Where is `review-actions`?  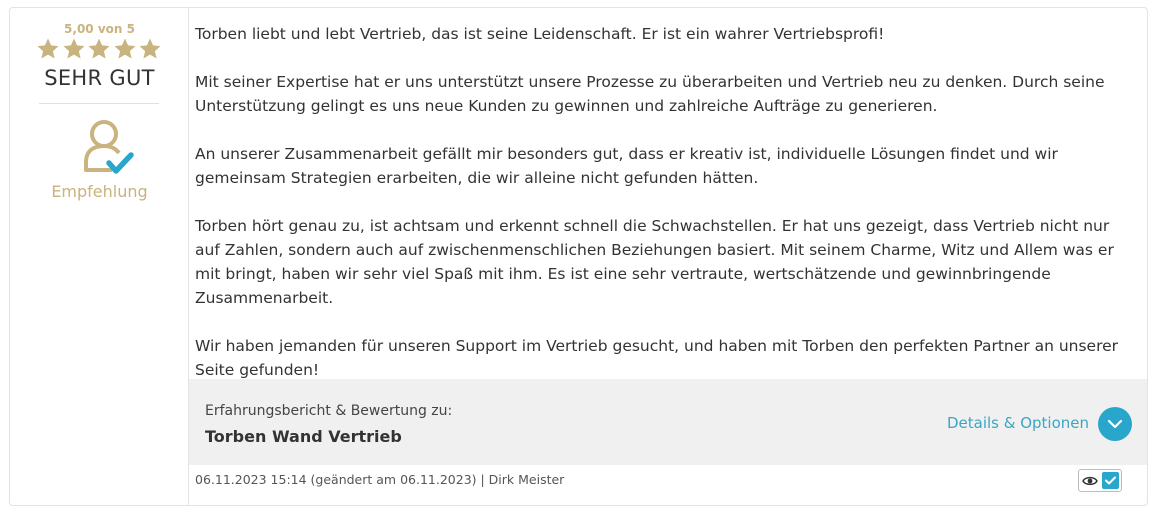 review-actions is located at coordinates (1100, 480).